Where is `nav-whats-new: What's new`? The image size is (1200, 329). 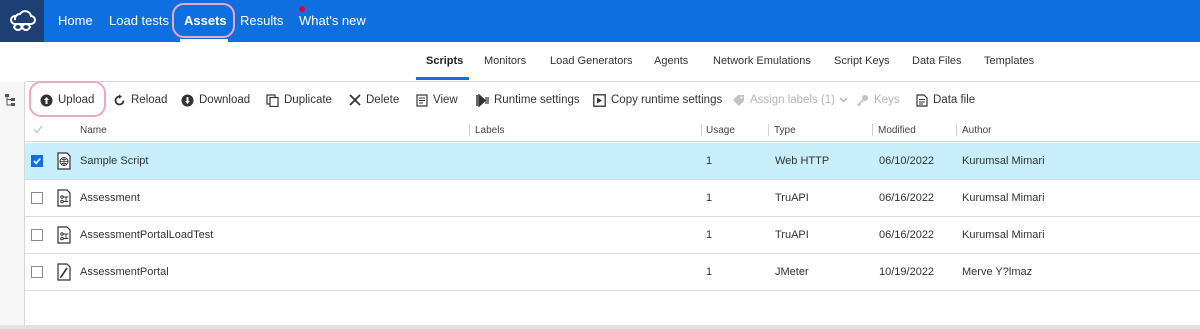 nav-whats-new: What's new is located at coordinates (332, 21).